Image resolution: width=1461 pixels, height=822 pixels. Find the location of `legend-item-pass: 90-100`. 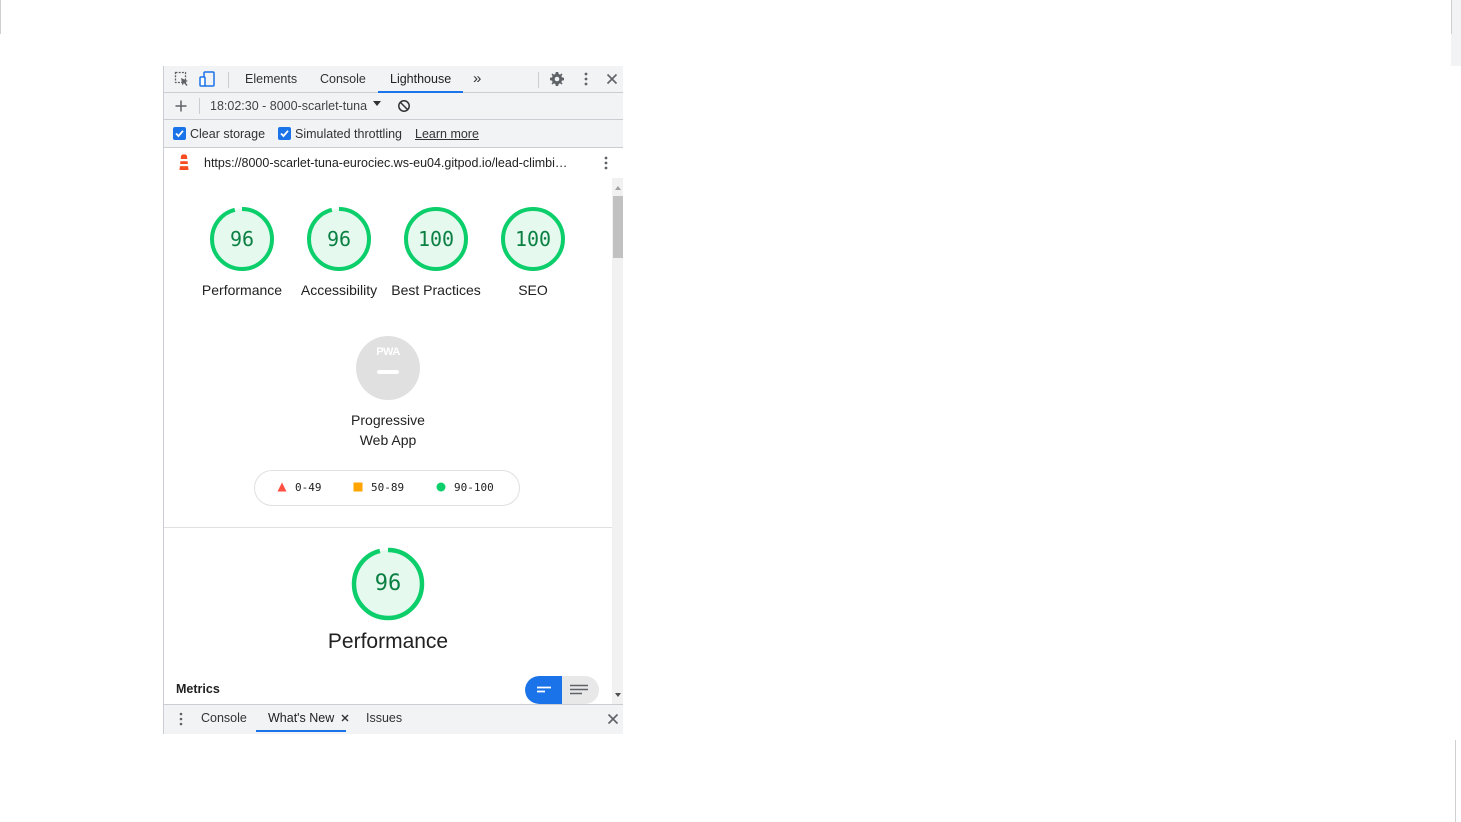

legend-item-pass: 90-100 is located at coordinates (465, 488).